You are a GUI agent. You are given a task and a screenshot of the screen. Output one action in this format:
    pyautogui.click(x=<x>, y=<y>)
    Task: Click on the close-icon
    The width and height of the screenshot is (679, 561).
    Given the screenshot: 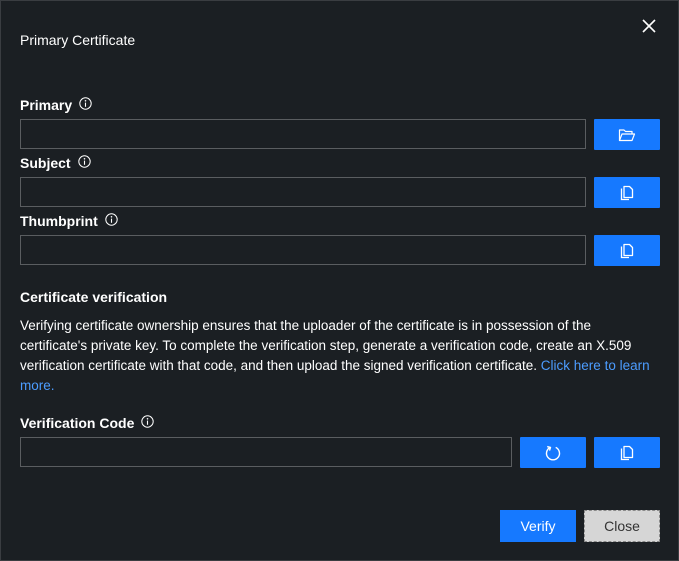 What is the action you would take?
    pyautogui.click(x=649, y=26)
    